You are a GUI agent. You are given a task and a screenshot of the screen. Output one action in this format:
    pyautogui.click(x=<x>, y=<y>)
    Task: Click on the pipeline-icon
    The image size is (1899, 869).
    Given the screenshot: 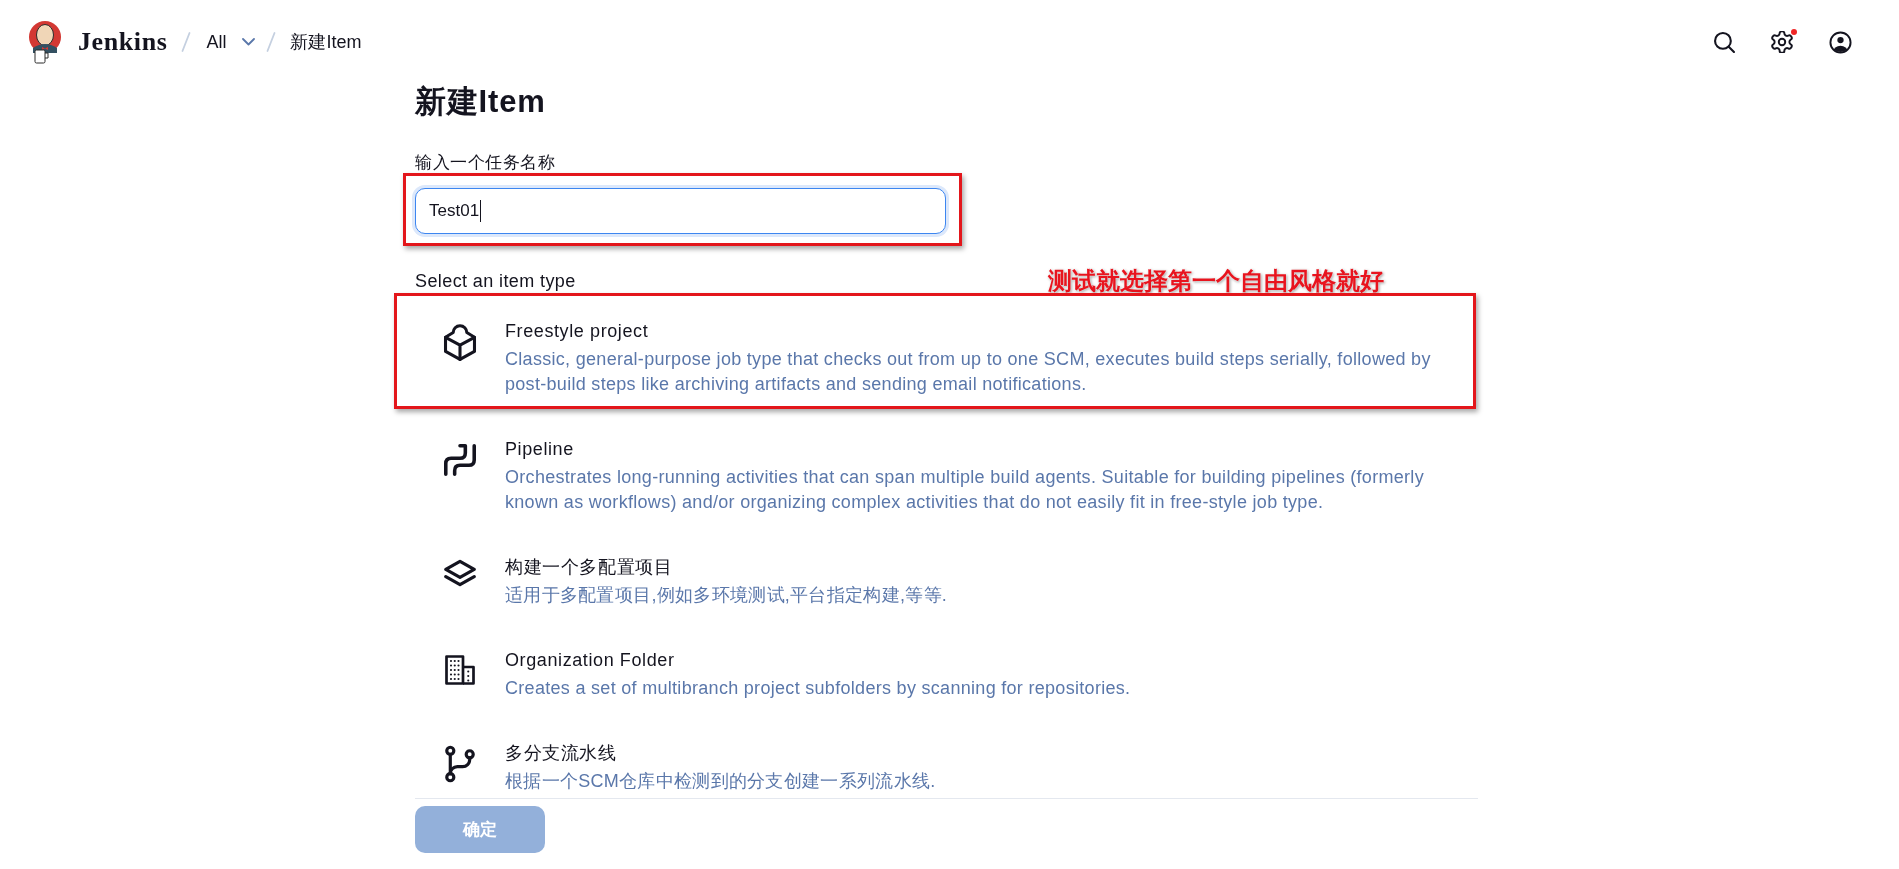 What is the action you would take?
    pyautogui.click(x=460, y=460)
    